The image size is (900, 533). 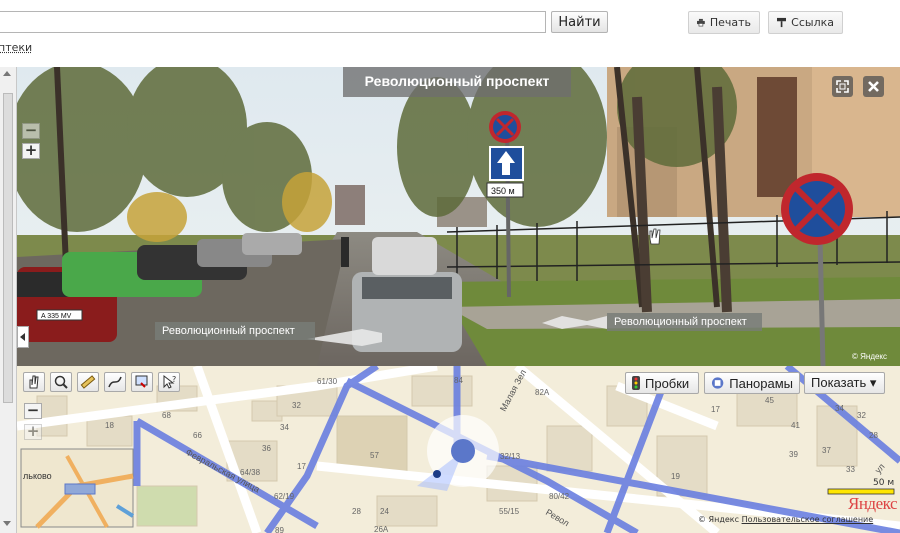 What do you see at coordinates (279, 529) in the screenshot?
I see `house-number: 89` at bounding box center [279, 529].